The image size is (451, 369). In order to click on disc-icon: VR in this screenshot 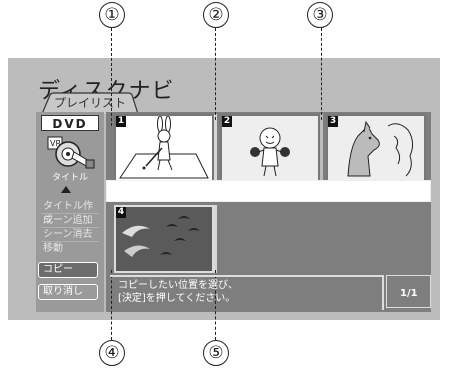, I will do `click(71, 152)`.